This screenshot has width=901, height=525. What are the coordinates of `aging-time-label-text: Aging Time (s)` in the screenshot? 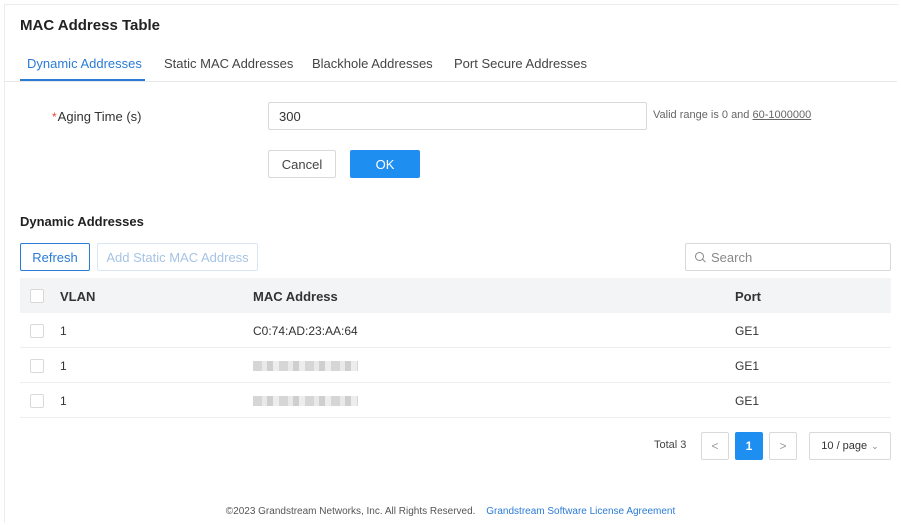 It's located at (99, 116).